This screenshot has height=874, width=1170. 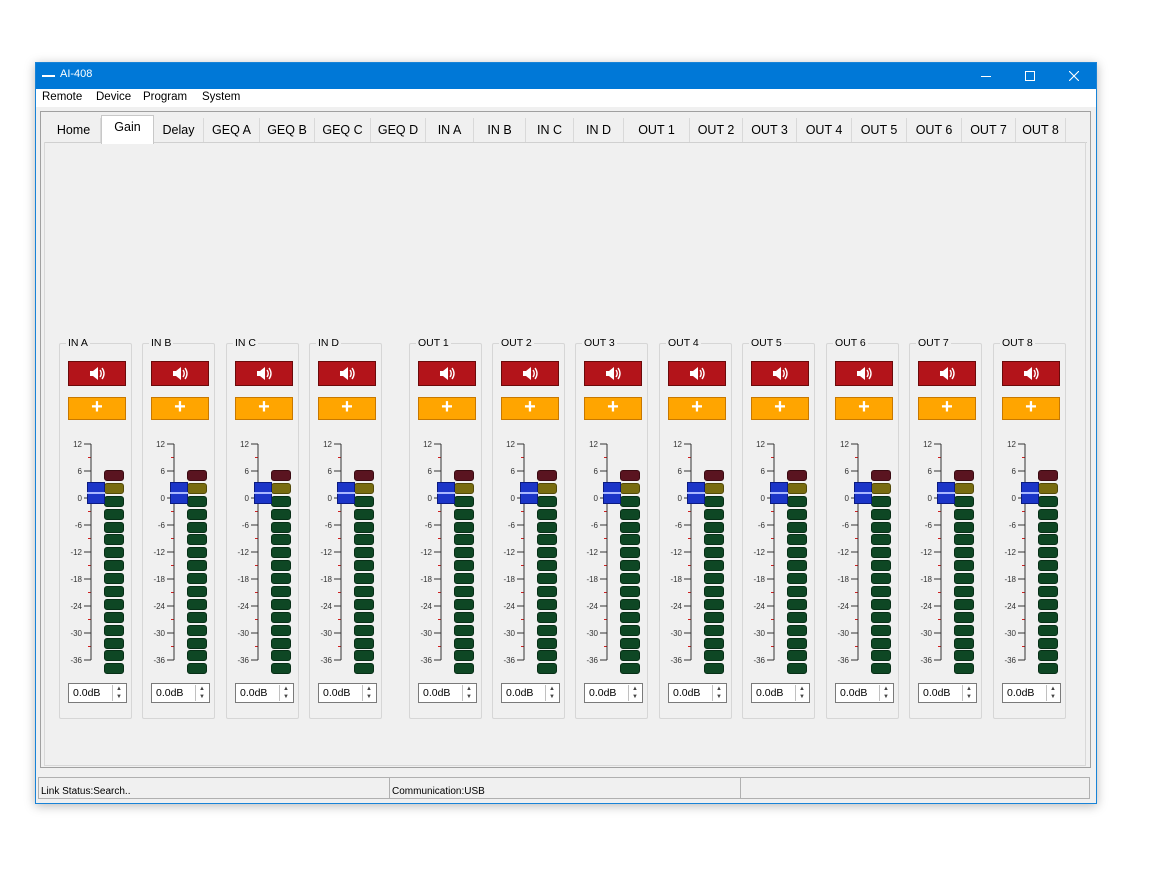 I want to click on tab-geq-a: GEQ A, so click(x=232, y=130).